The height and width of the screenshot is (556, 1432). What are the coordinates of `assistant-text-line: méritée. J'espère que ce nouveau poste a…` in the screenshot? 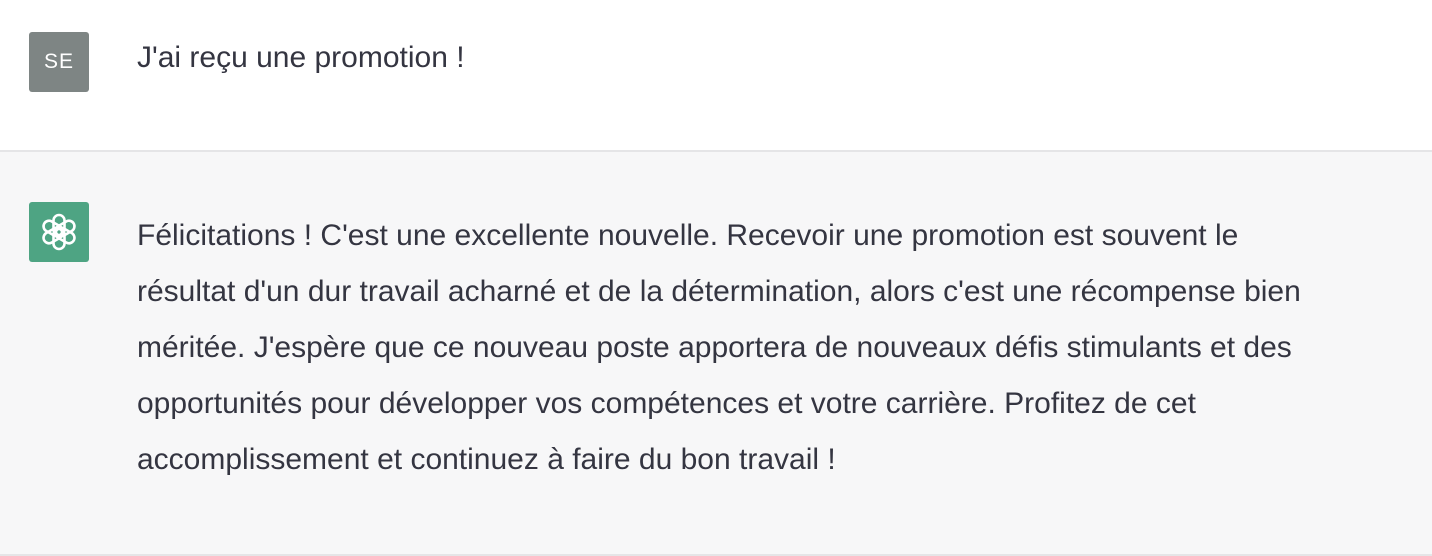 It's located at (714, 347).